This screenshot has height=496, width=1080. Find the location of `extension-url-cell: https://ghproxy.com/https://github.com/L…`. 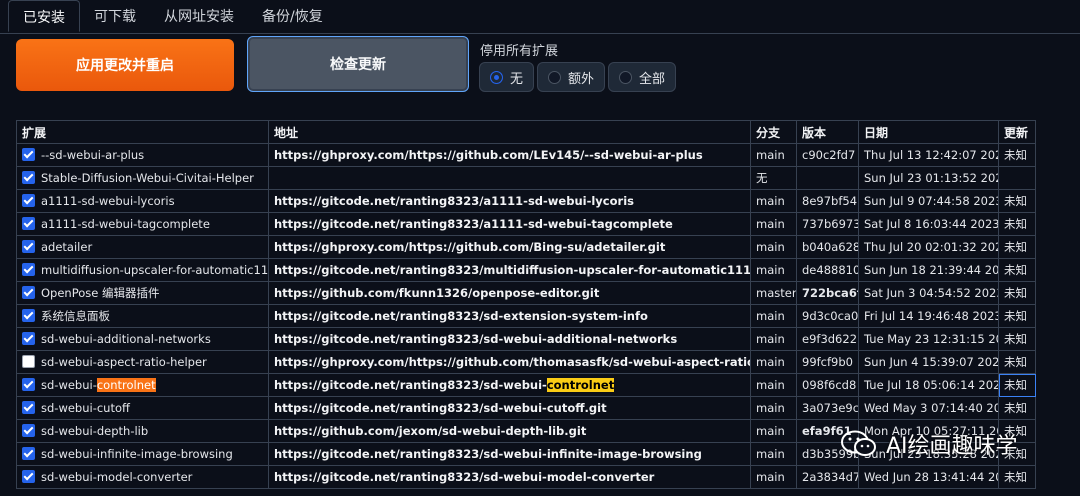

extension-url-cell: https://ghproxy.com/https://github.com/L… is located at coordinates (509, 155).